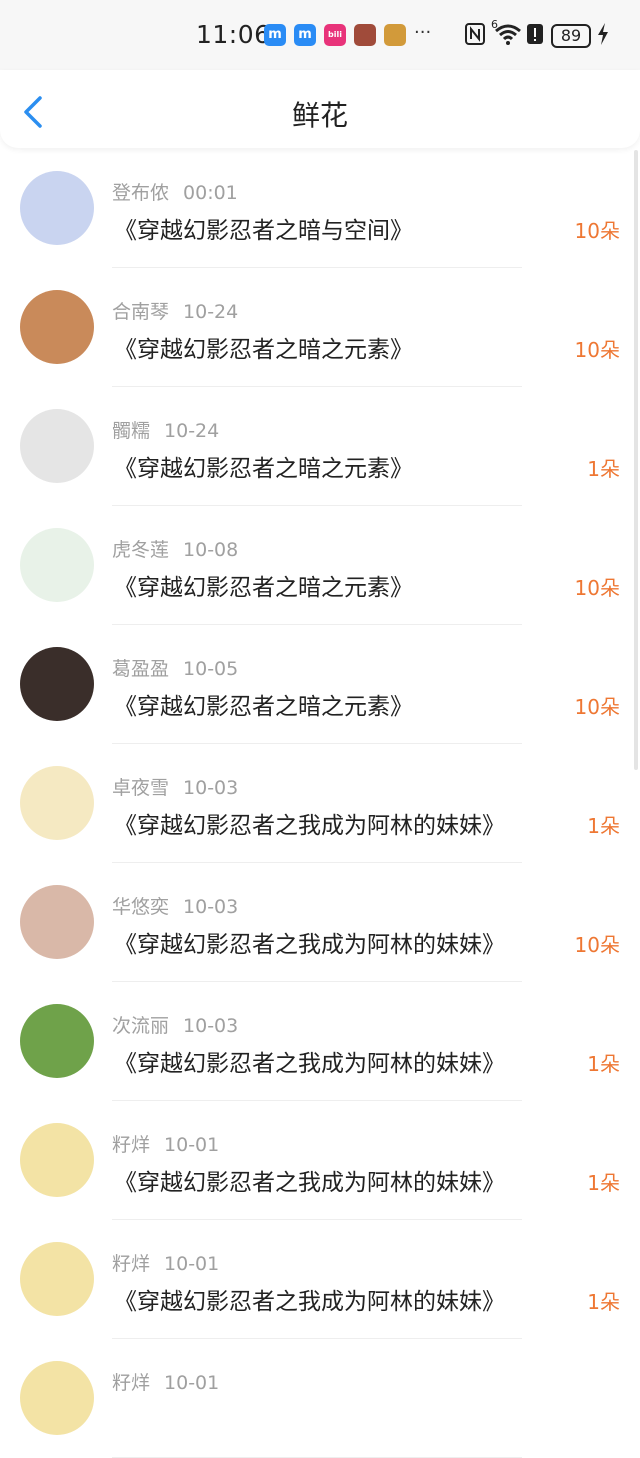 Image resolution: width=640 pixels, height=1458 pixels. I want to click on charging-icon, so click(603, 34).